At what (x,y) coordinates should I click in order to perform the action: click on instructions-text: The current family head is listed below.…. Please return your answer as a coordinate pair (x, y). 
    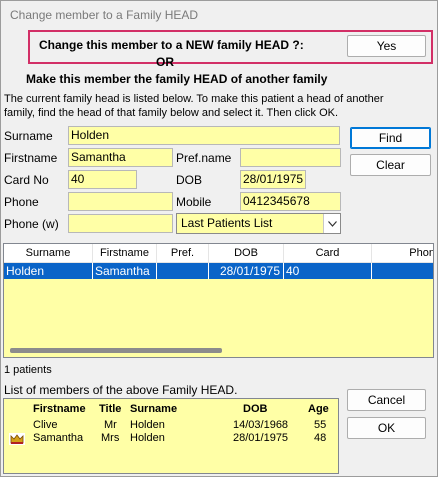
    Looking at the image, I should click on (194, 106).